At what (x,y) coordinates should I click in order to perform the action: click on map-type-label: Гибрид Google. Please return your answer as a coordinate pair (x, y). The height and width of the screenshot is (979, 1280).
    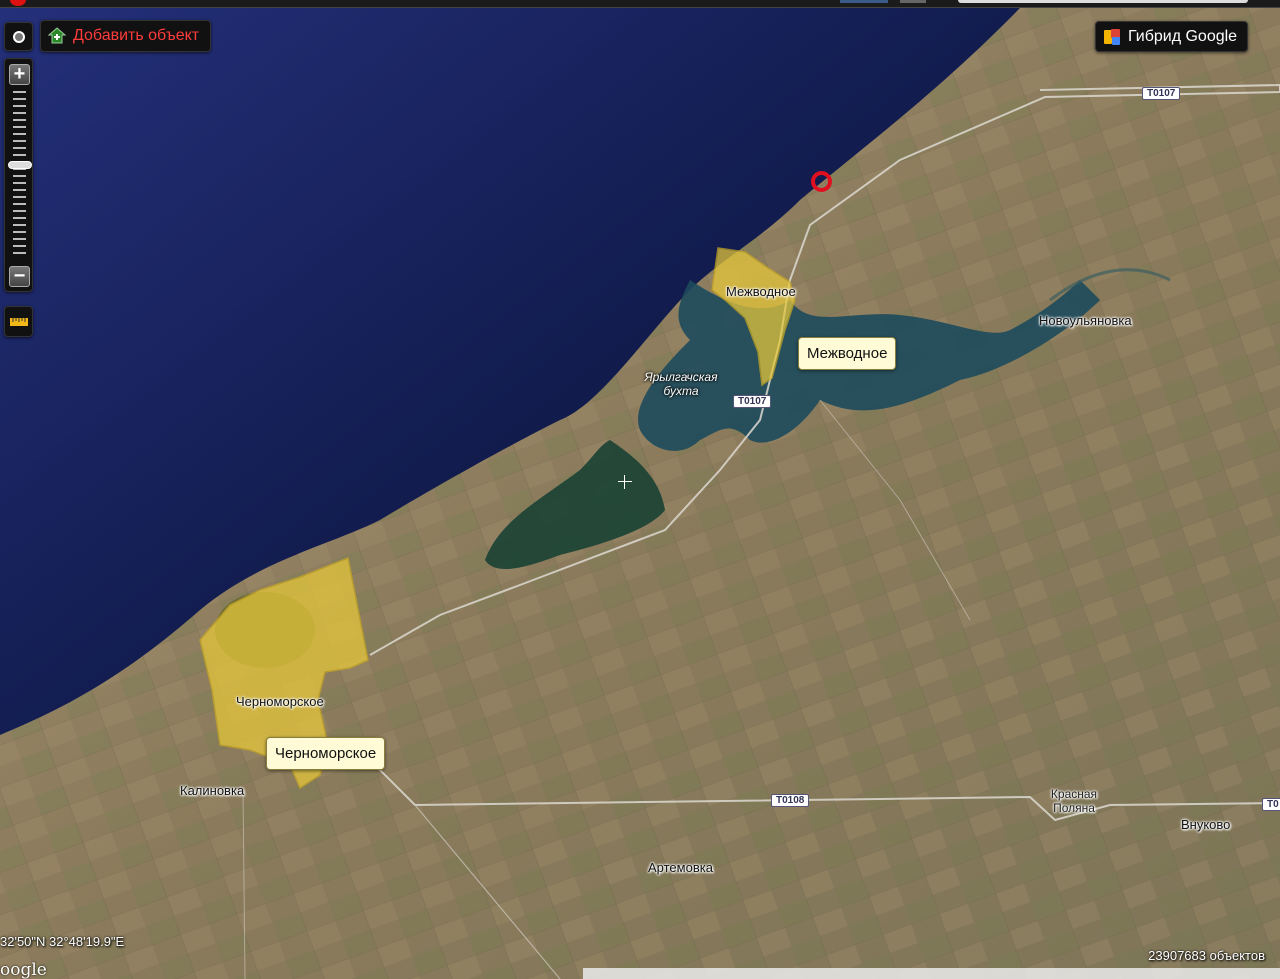
    Looking at the image, I should click on (1183, 36).